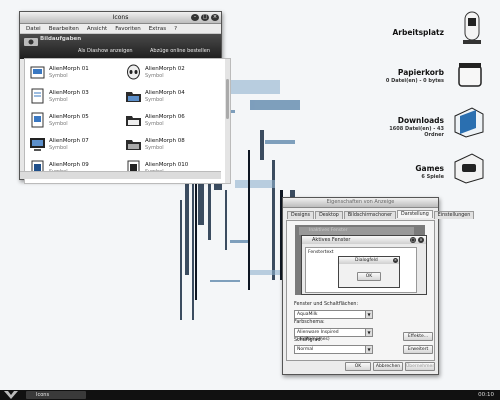  I want to click on titlebar: Eigenschaften von Anzeige, so click(360, 203).